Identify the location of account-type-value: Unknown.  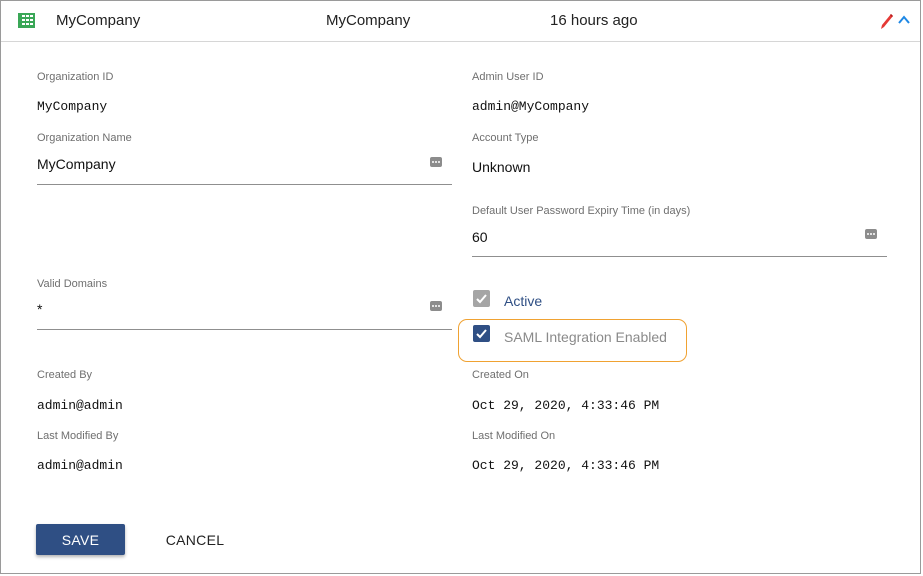
(501, 167).